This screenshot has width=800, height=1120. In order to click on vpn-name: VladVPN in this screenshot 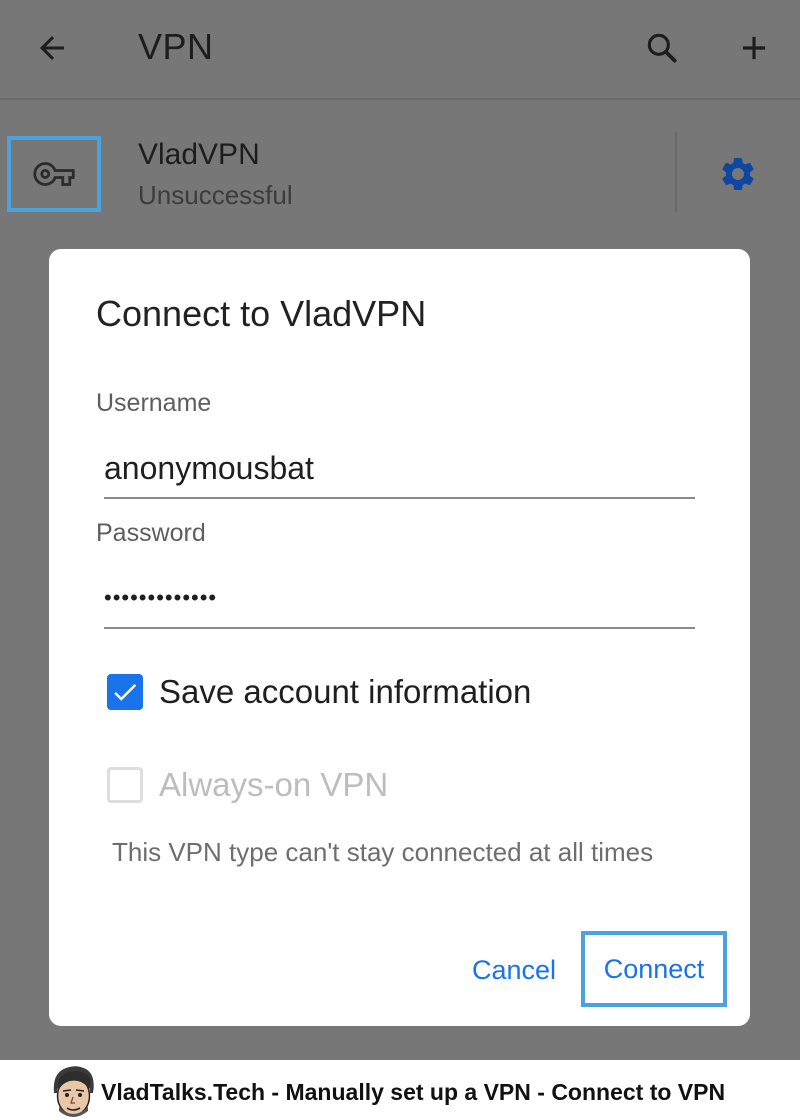, I will do `click(199, 154)`.